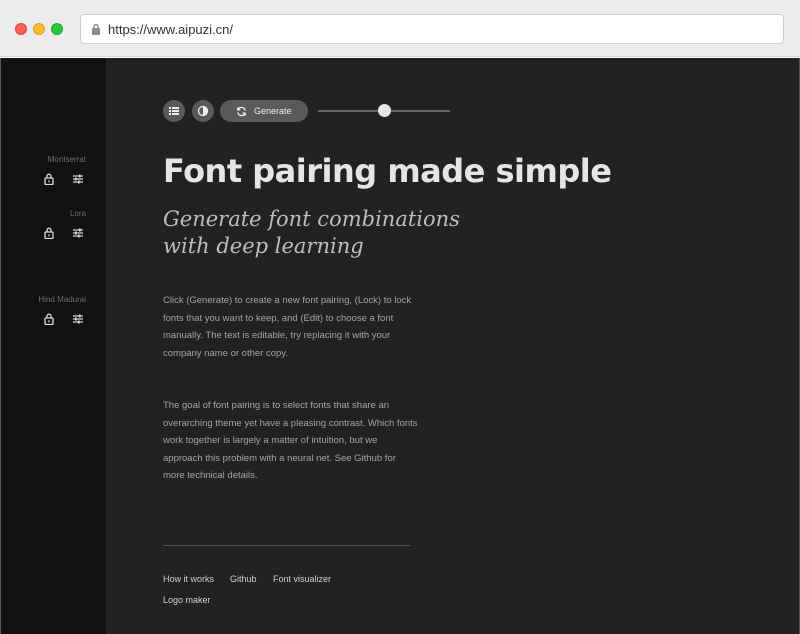 Image resolution: width=800 pixels, height=634 pixels. I want to click on slider-thumb, so click(384, 110).